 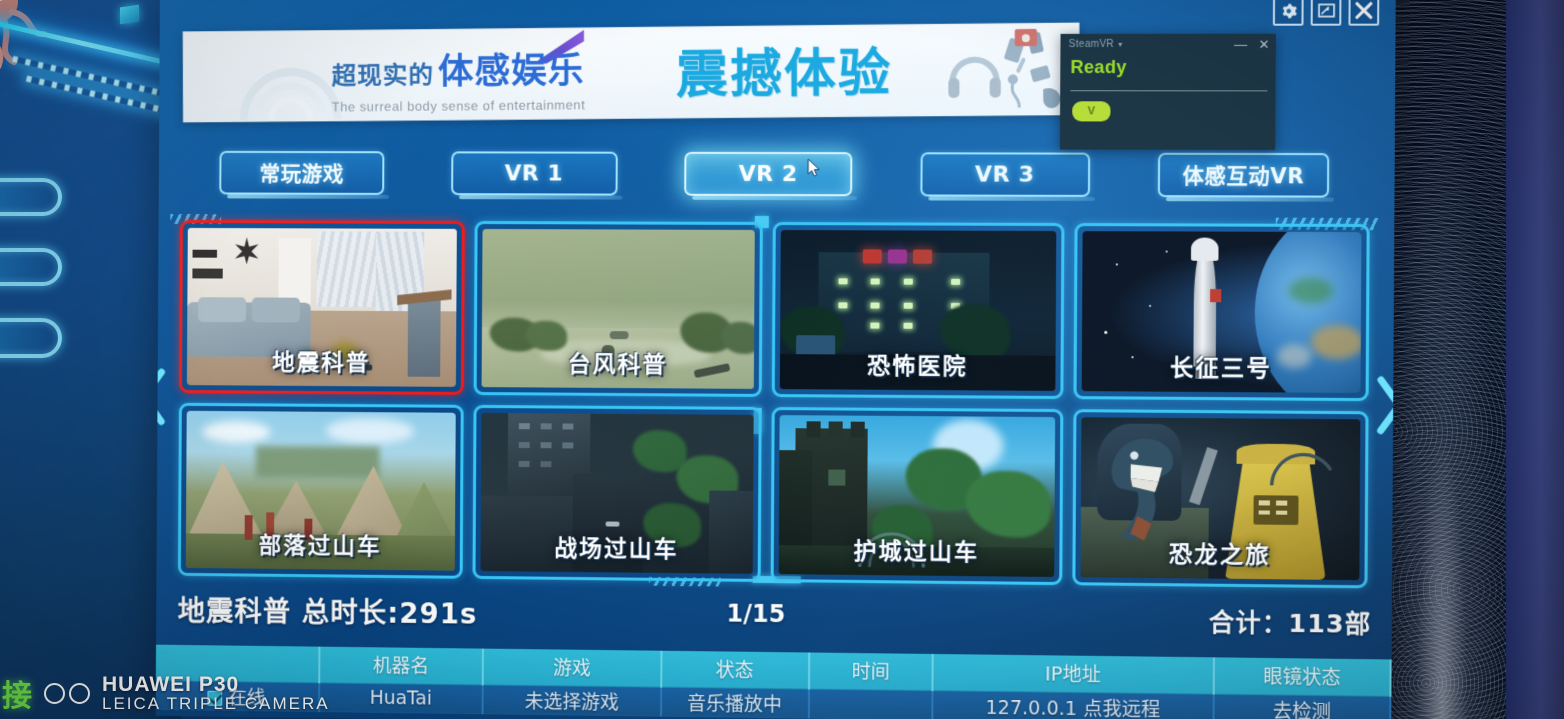 I want to click on cell-machine: HuaTai, so click(x=401, y=698).